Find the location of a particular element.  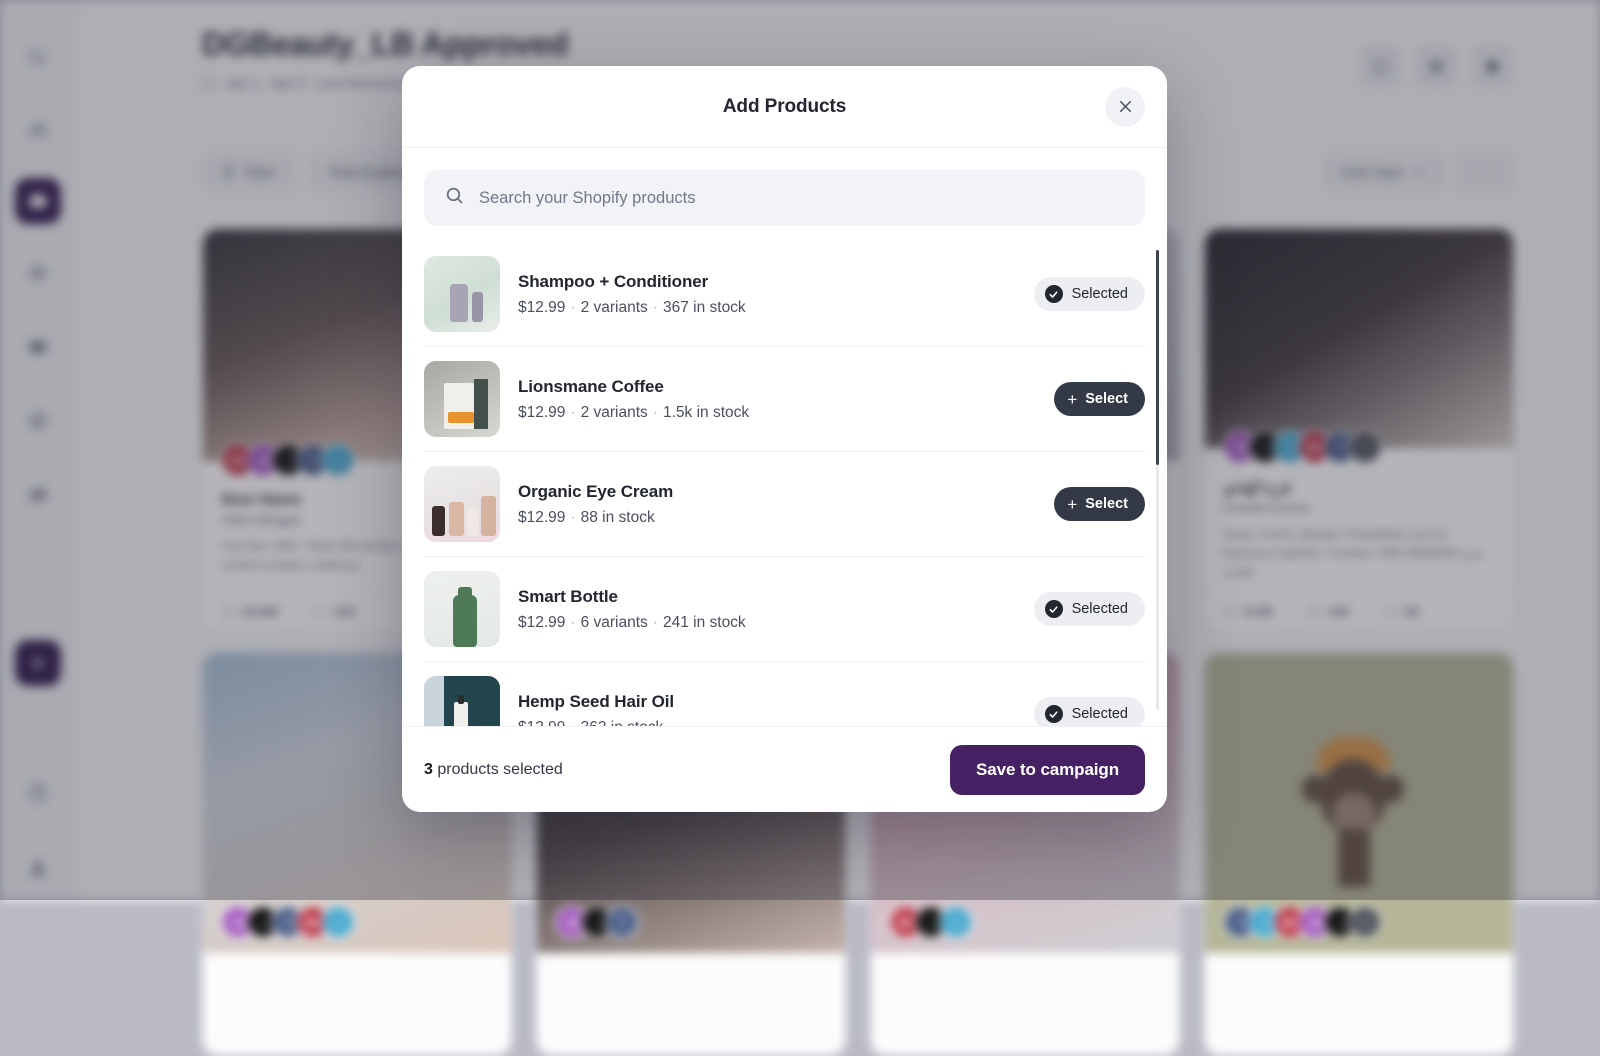

search-box is located at coordinates (784, 198).